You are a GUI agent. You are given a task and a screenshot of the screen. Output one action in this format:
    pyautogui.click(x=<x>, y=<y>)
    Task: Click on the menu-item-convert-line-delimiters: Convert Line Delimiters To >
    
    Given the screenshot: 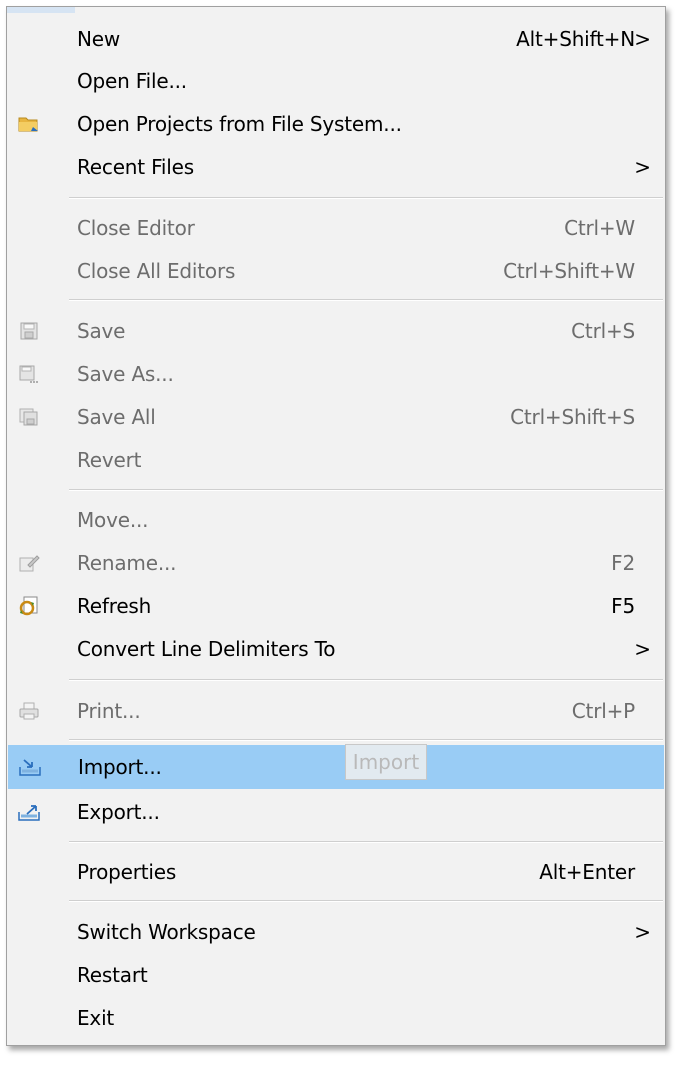 What is the action you would take?
    pyautogui.click(x=336, y=649)
    